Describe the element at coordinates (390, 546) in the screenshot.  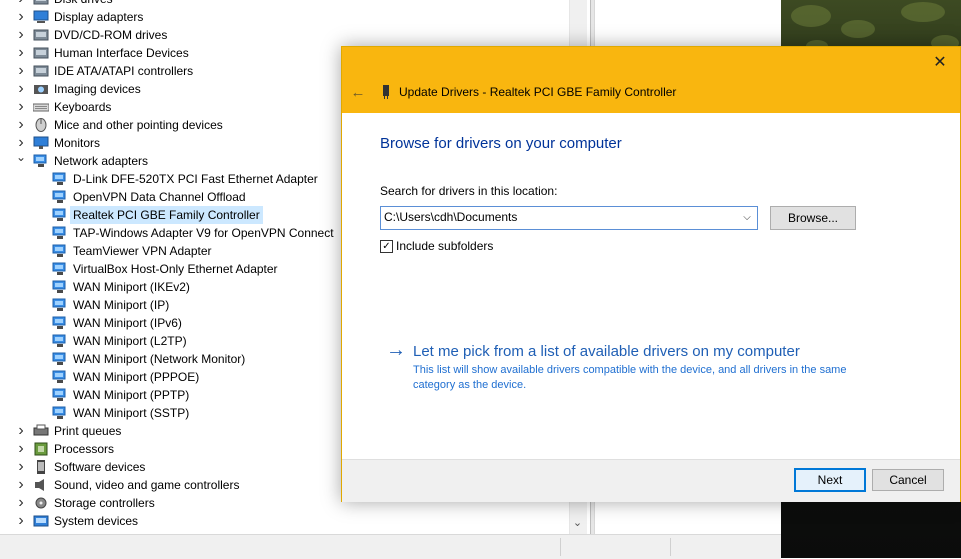
I see `status-bar` at that location.